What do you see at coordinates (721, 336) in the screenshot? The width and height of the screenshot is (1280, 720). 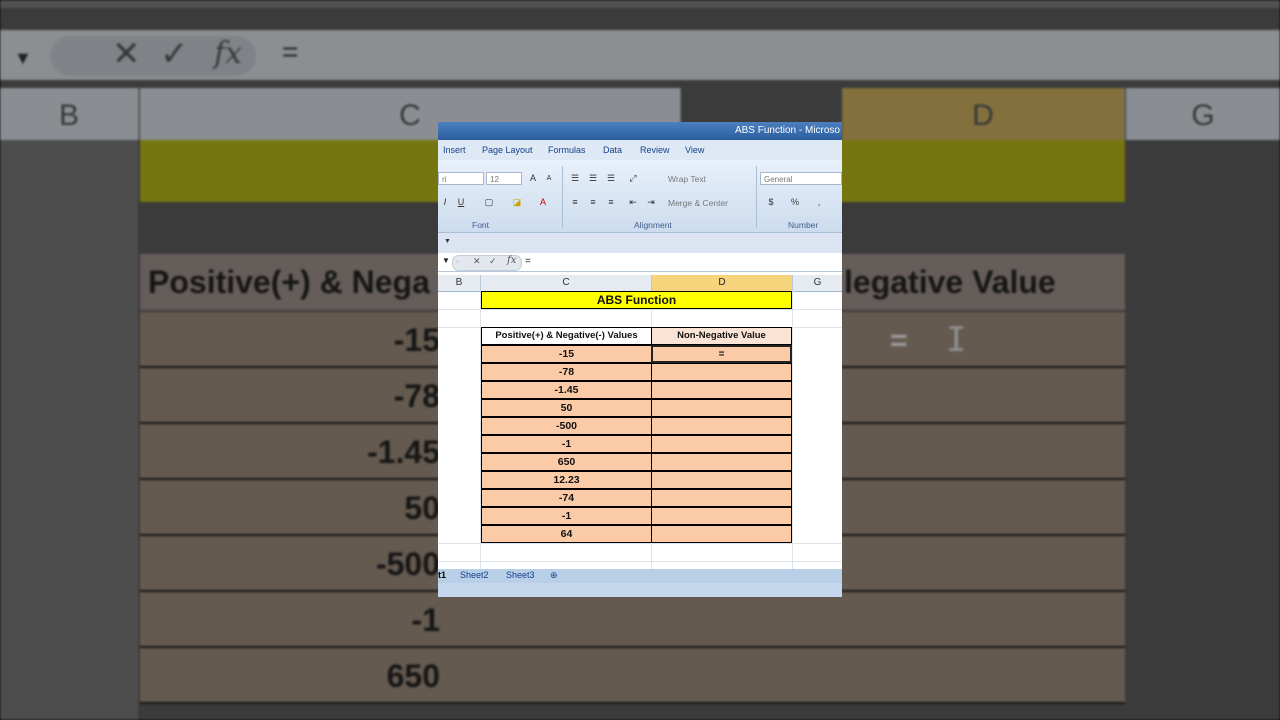 I see `header-cell-non-negative: Non-Negative Value` at bounding box center [721, 336].